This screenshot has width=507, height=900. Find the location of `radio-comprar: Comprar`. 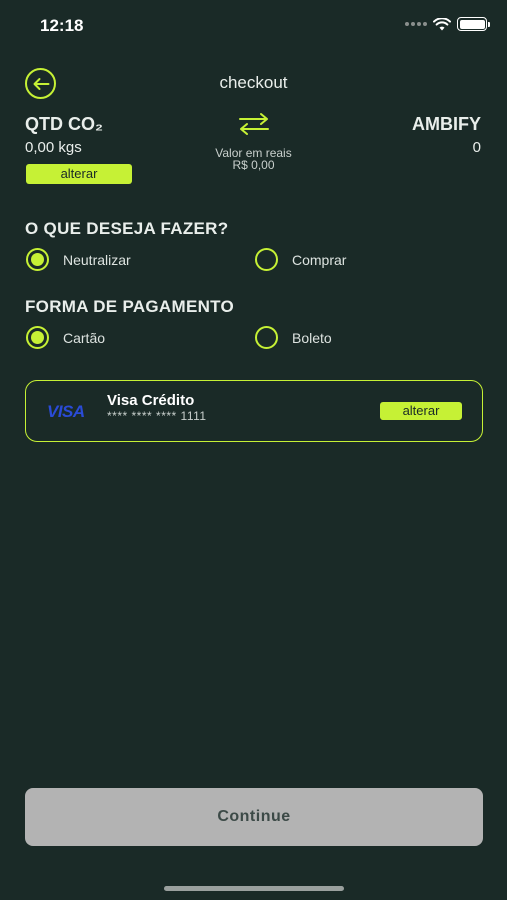

radio-comprar: Comprar is located at coordinates (300, 259).